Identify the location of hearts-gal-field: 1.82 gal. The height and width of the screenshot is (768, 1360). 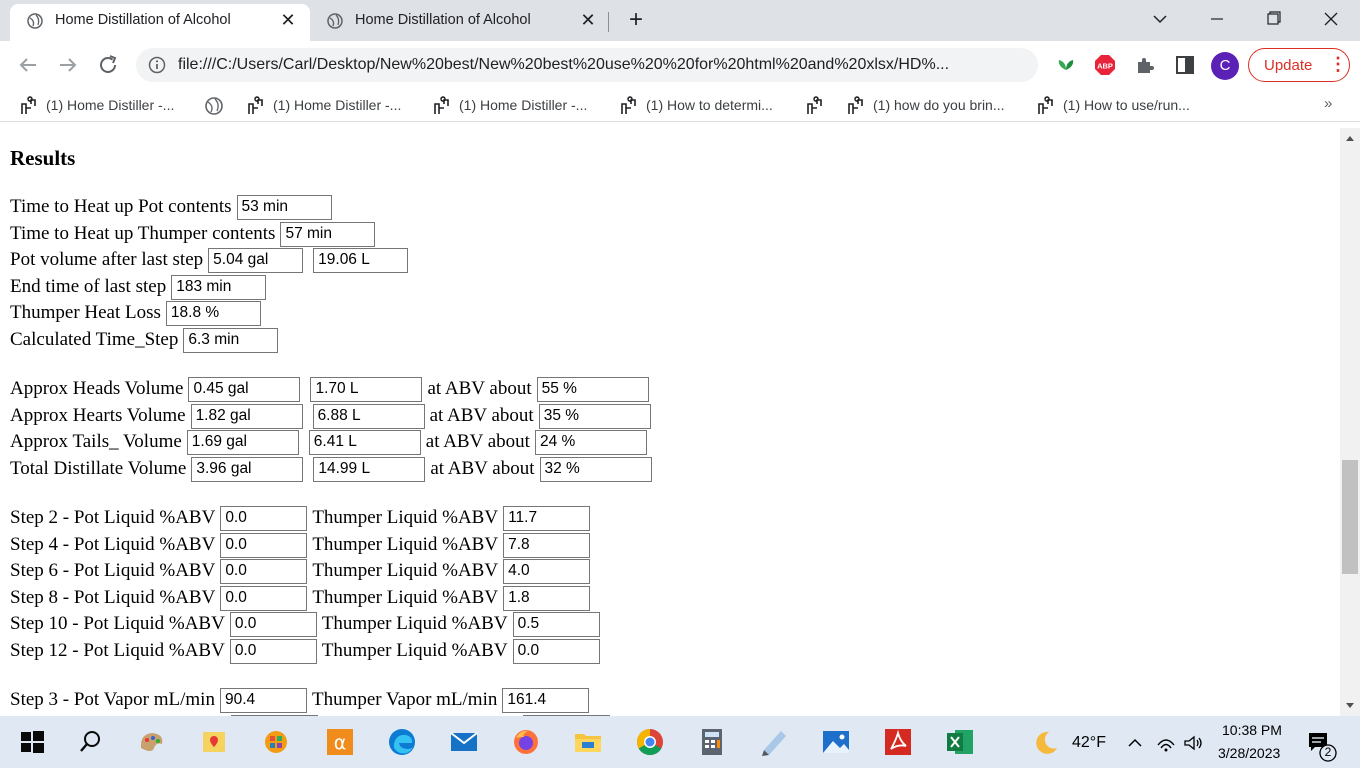
(246, 416).